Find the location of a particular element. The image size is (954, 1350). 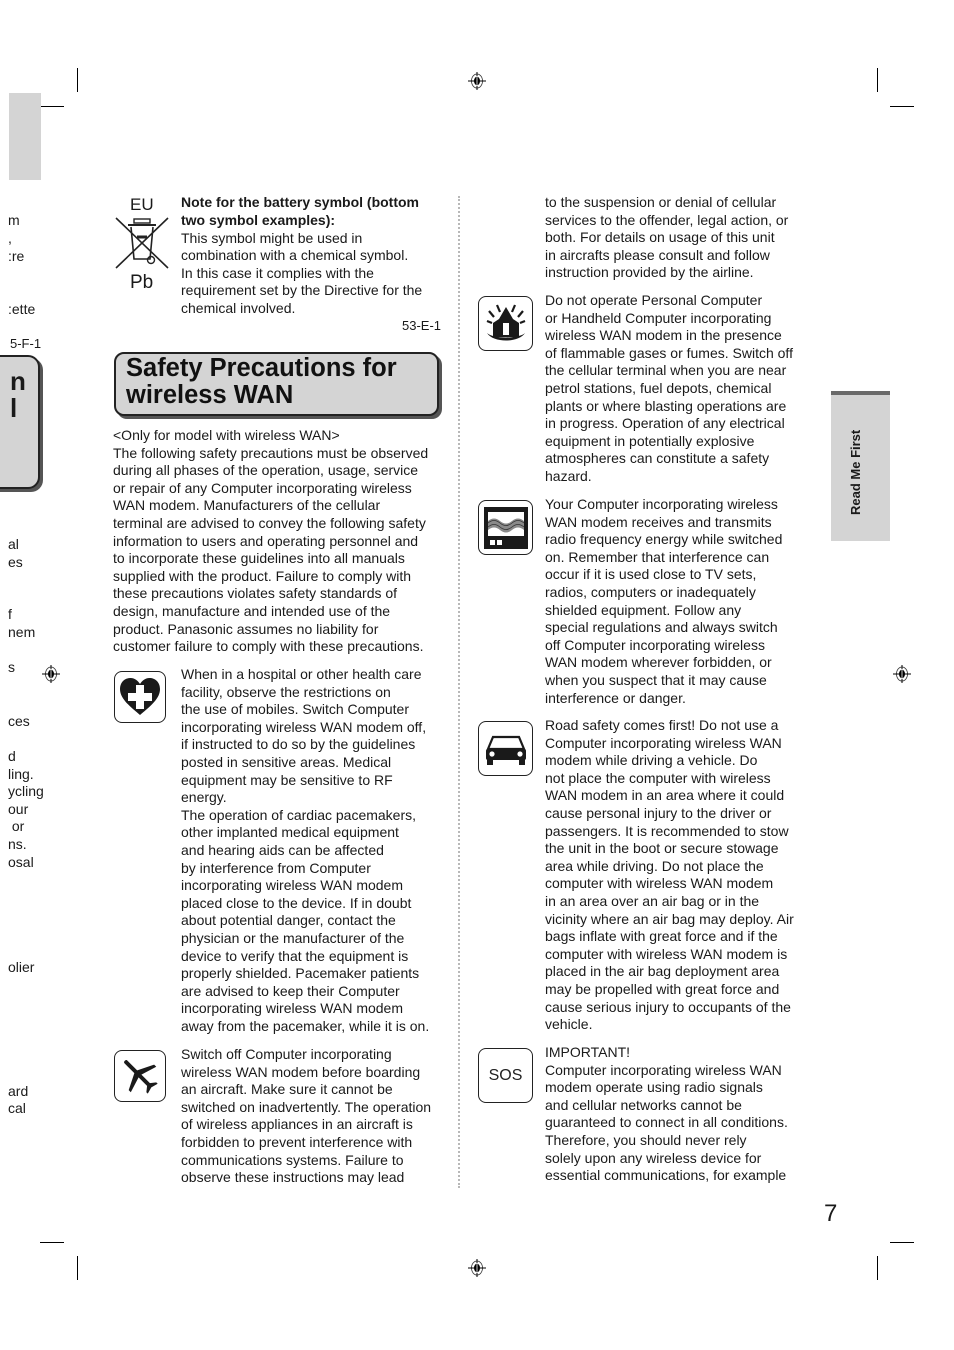

battery-note-code: 53-E-1 is located at coordinates (422, 325).